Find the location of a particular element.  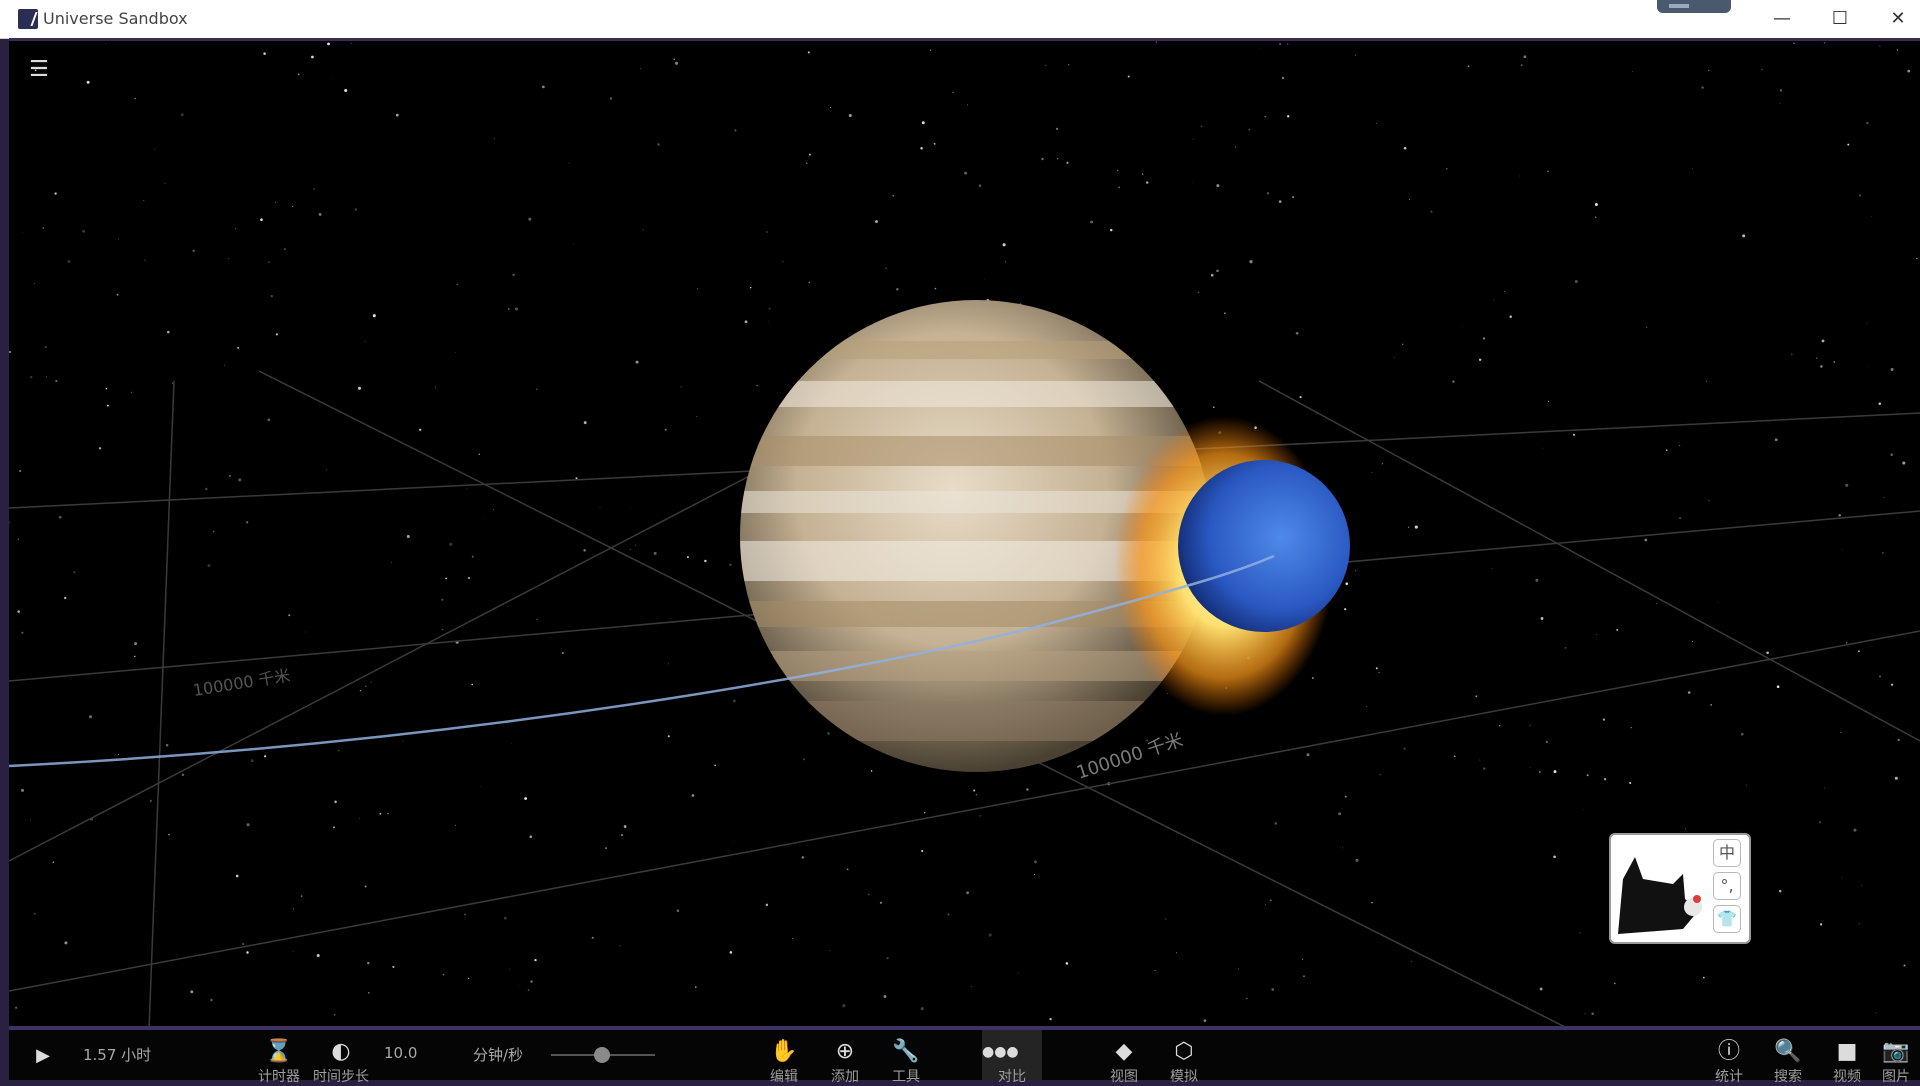

simulation-button: ⬡ 模拟 is located at coordinates (1184, 1058).